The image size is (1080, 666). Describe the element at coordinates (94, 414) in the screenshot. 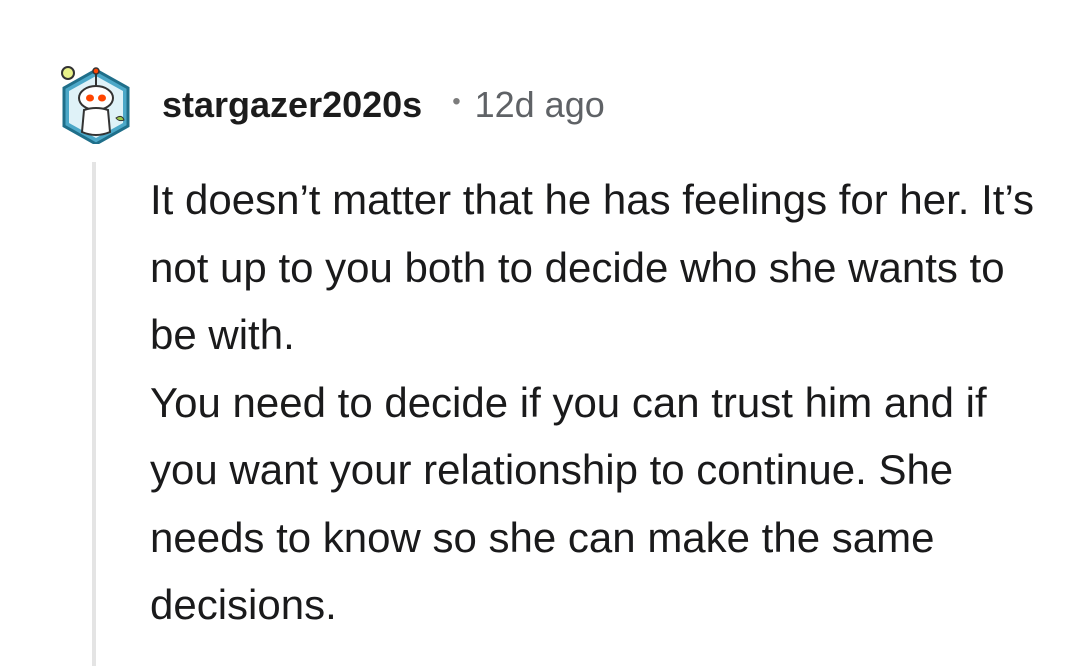

I see `thread-line` at that location.